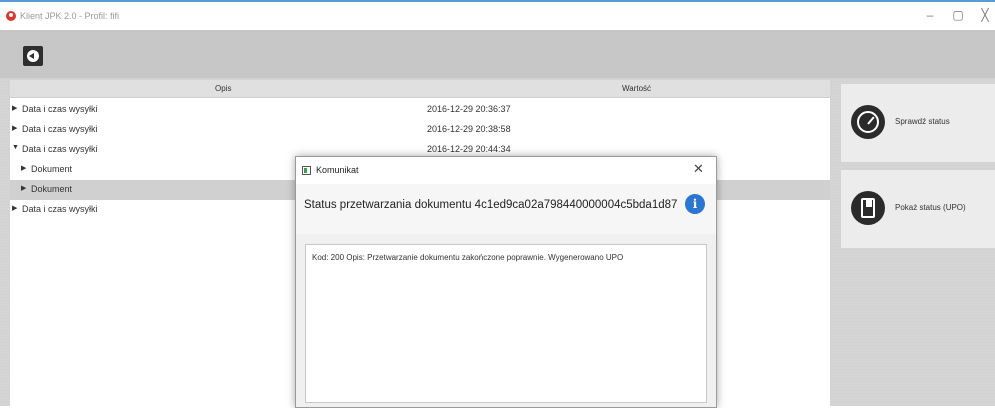  Describe the element at coordinates (698, 169) in the screenshot. I see `dialog-close-button: ✕` at that location.